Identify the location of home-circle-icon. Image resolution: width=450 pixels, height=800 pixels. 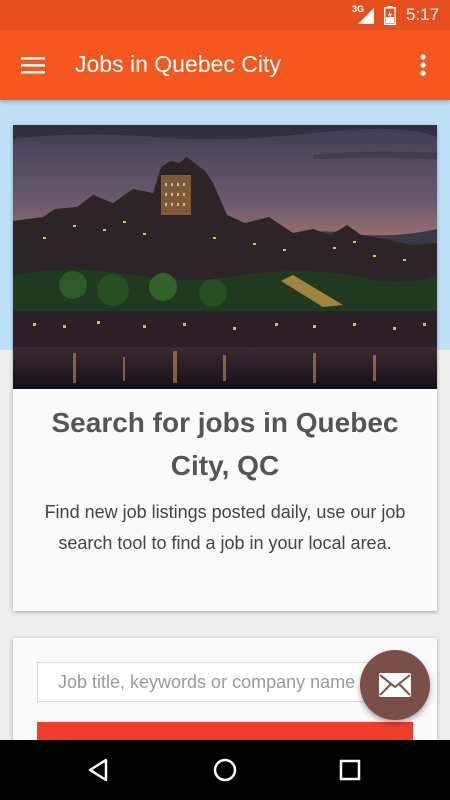
(225, 770).